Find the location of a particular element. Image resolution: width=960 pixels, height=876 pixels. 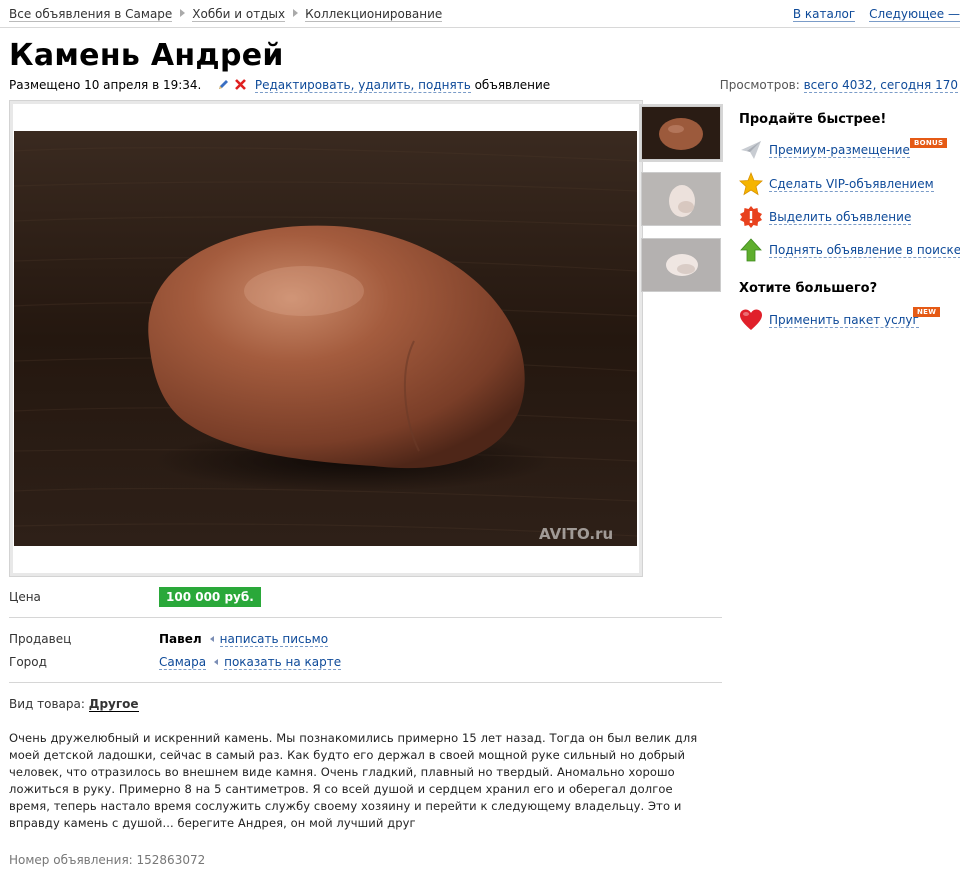

raise-link: Поднять объявление в поиске is located at coordinates (864, 250).